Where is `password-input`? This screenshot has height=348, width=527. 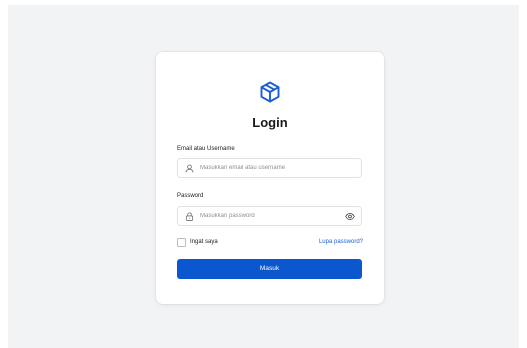 password-input is located at coordinates (270, 216).